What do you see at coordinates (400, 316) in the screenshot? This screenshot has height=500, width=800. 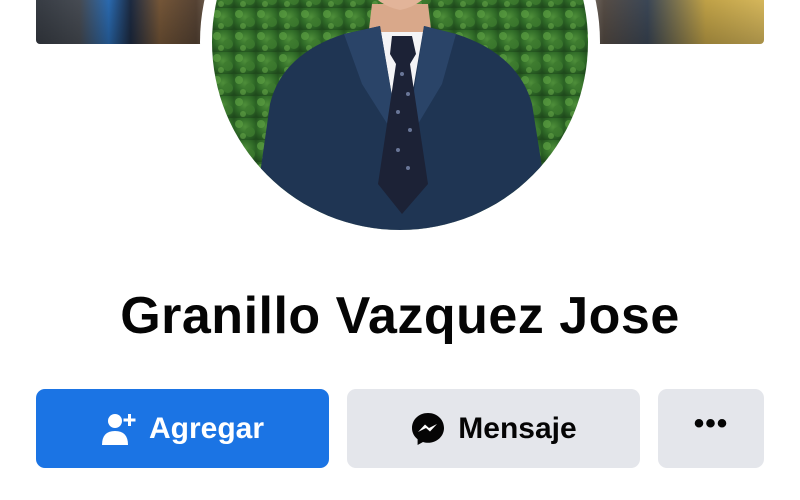 I see `profile-name: Granillo Vazquez Jose` at bounding box center [400, 316].